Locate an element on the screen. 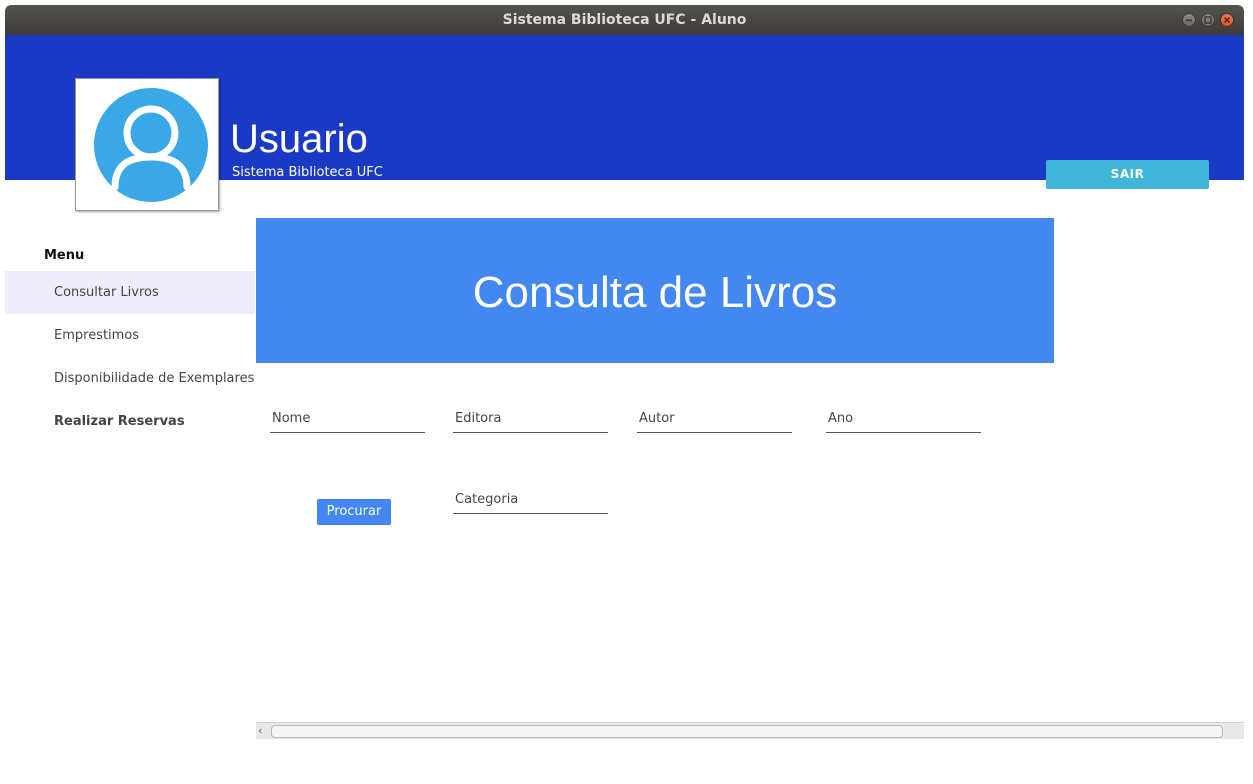 The image size is (1253, 784). window-title: Sistema Biblioteca UFC - Aluno is located at coordinates (624, 20).